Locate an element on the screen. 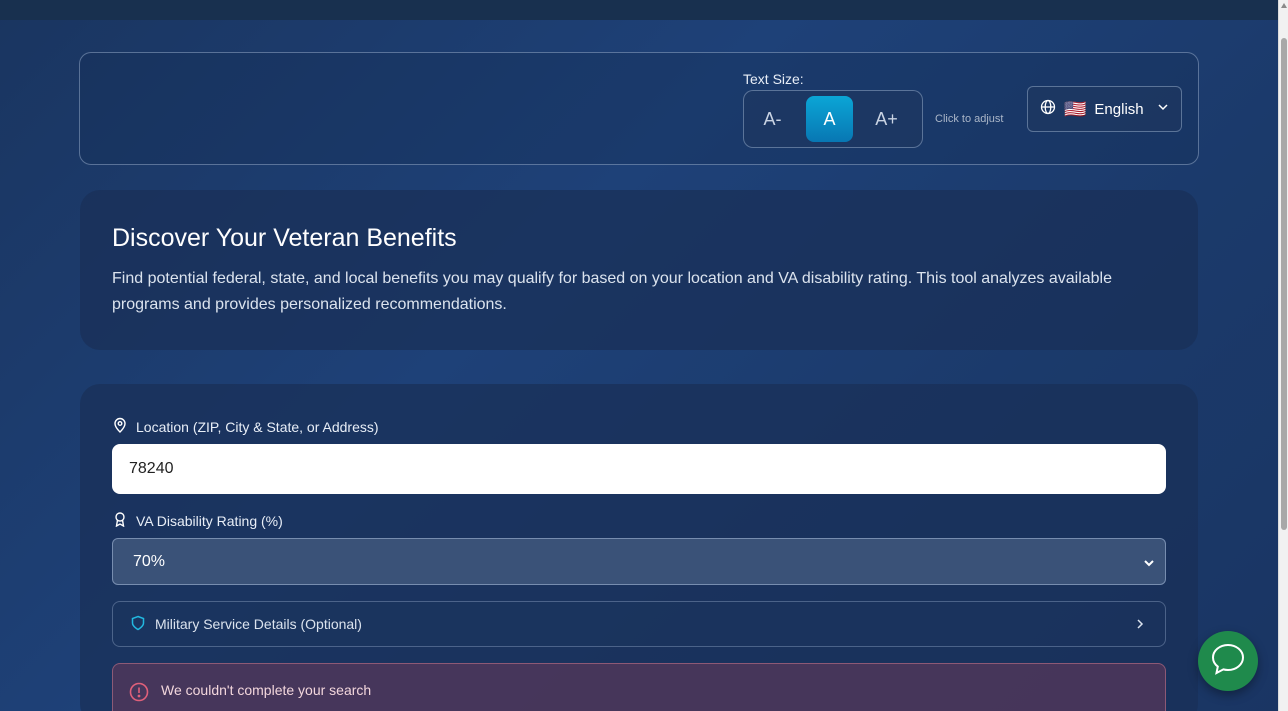 The height and width of the screenshot is (711, 1288). error-message: We couldn't complete your search is located at coordinates (266, 690).